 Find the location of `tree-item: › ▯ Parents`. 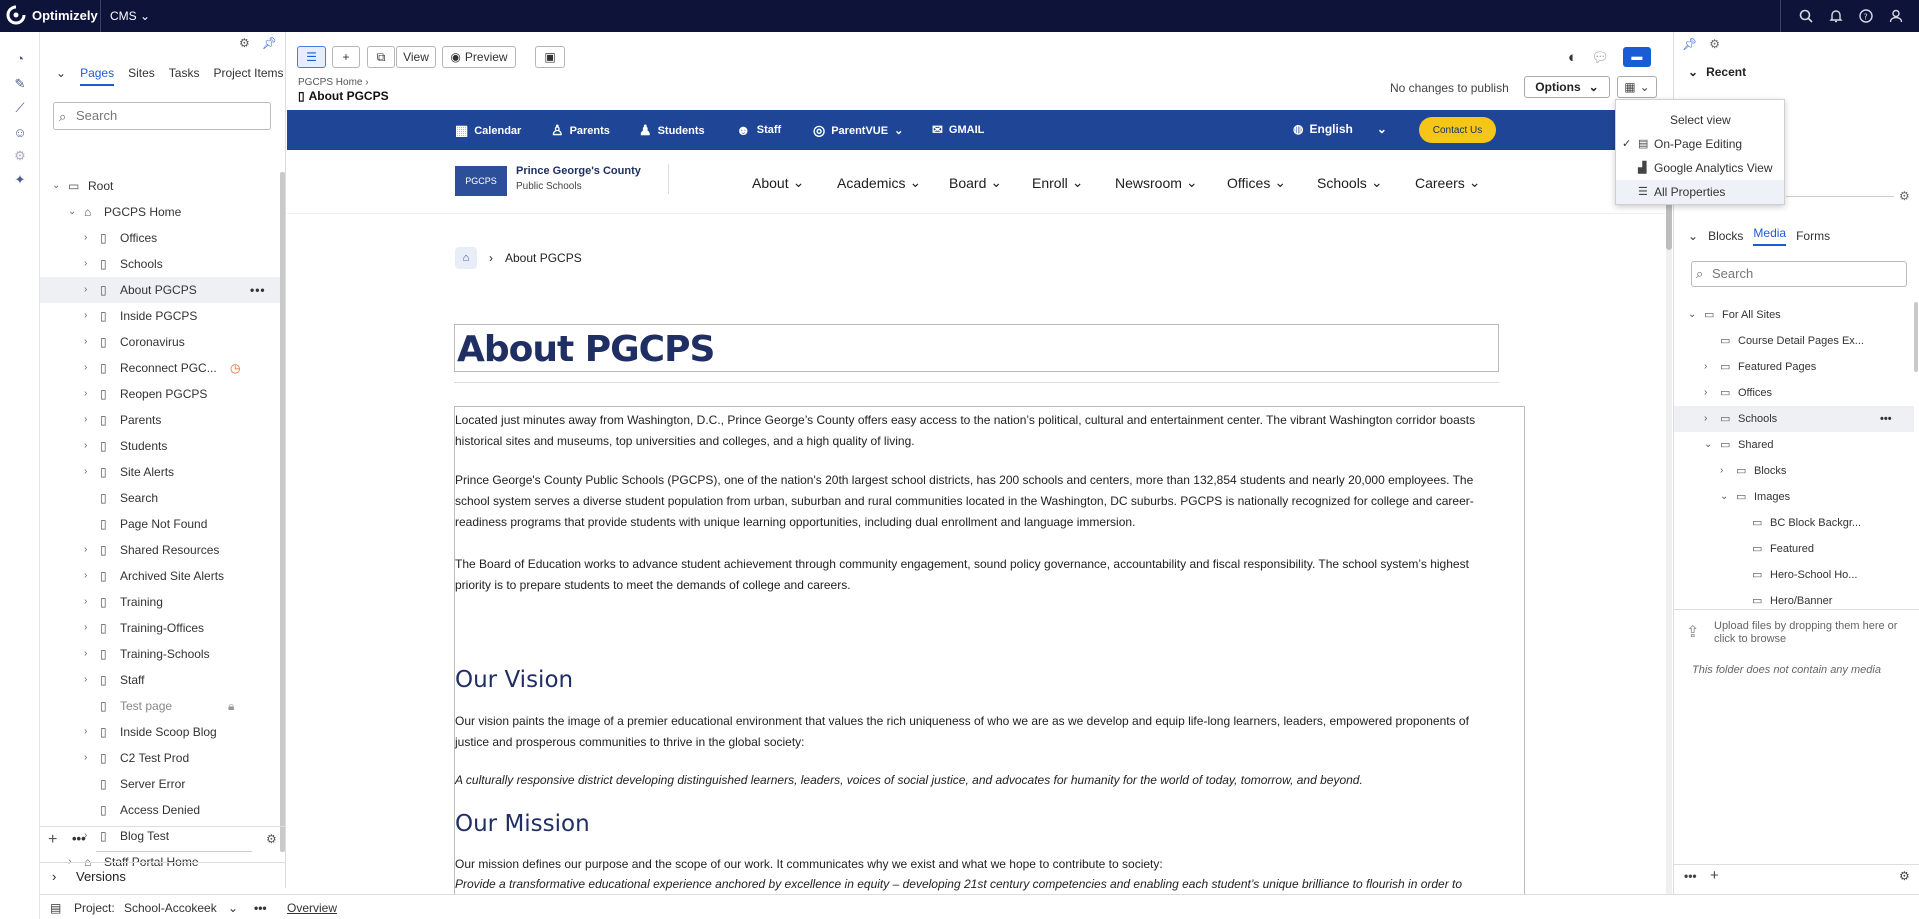

tree-item: › ▯ Parents is located at coordinates (160, 420).